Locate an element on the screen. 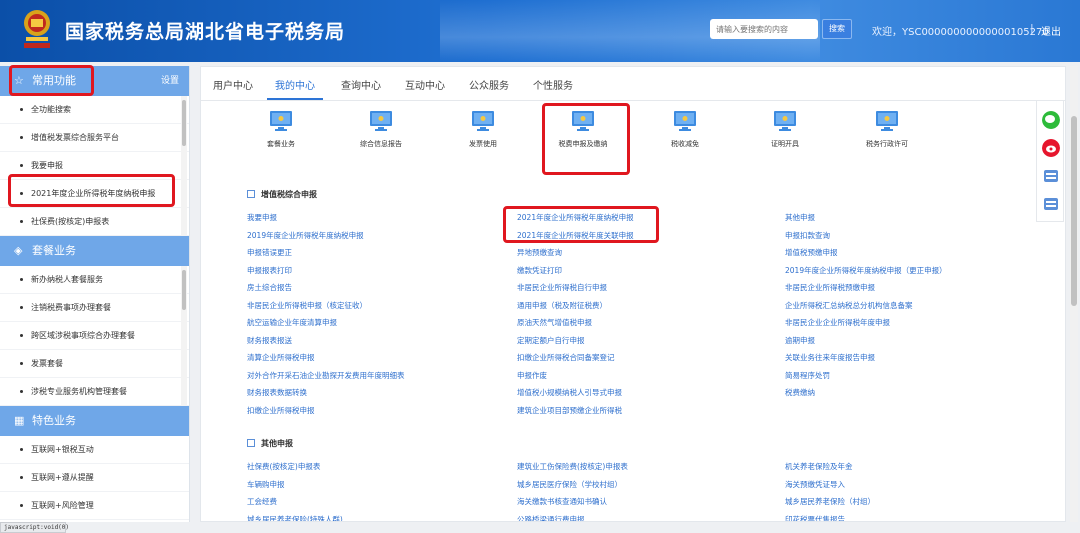 The height and width of the screenshot is (533, 1080). tab-public-service: 公众服务 is located at coordinates (489, 84).